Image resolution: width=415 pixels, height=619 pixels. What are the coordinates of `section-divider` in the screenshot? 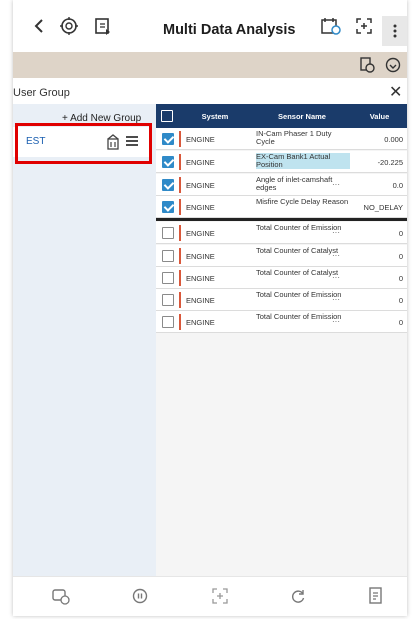 It's located at (281, 219).